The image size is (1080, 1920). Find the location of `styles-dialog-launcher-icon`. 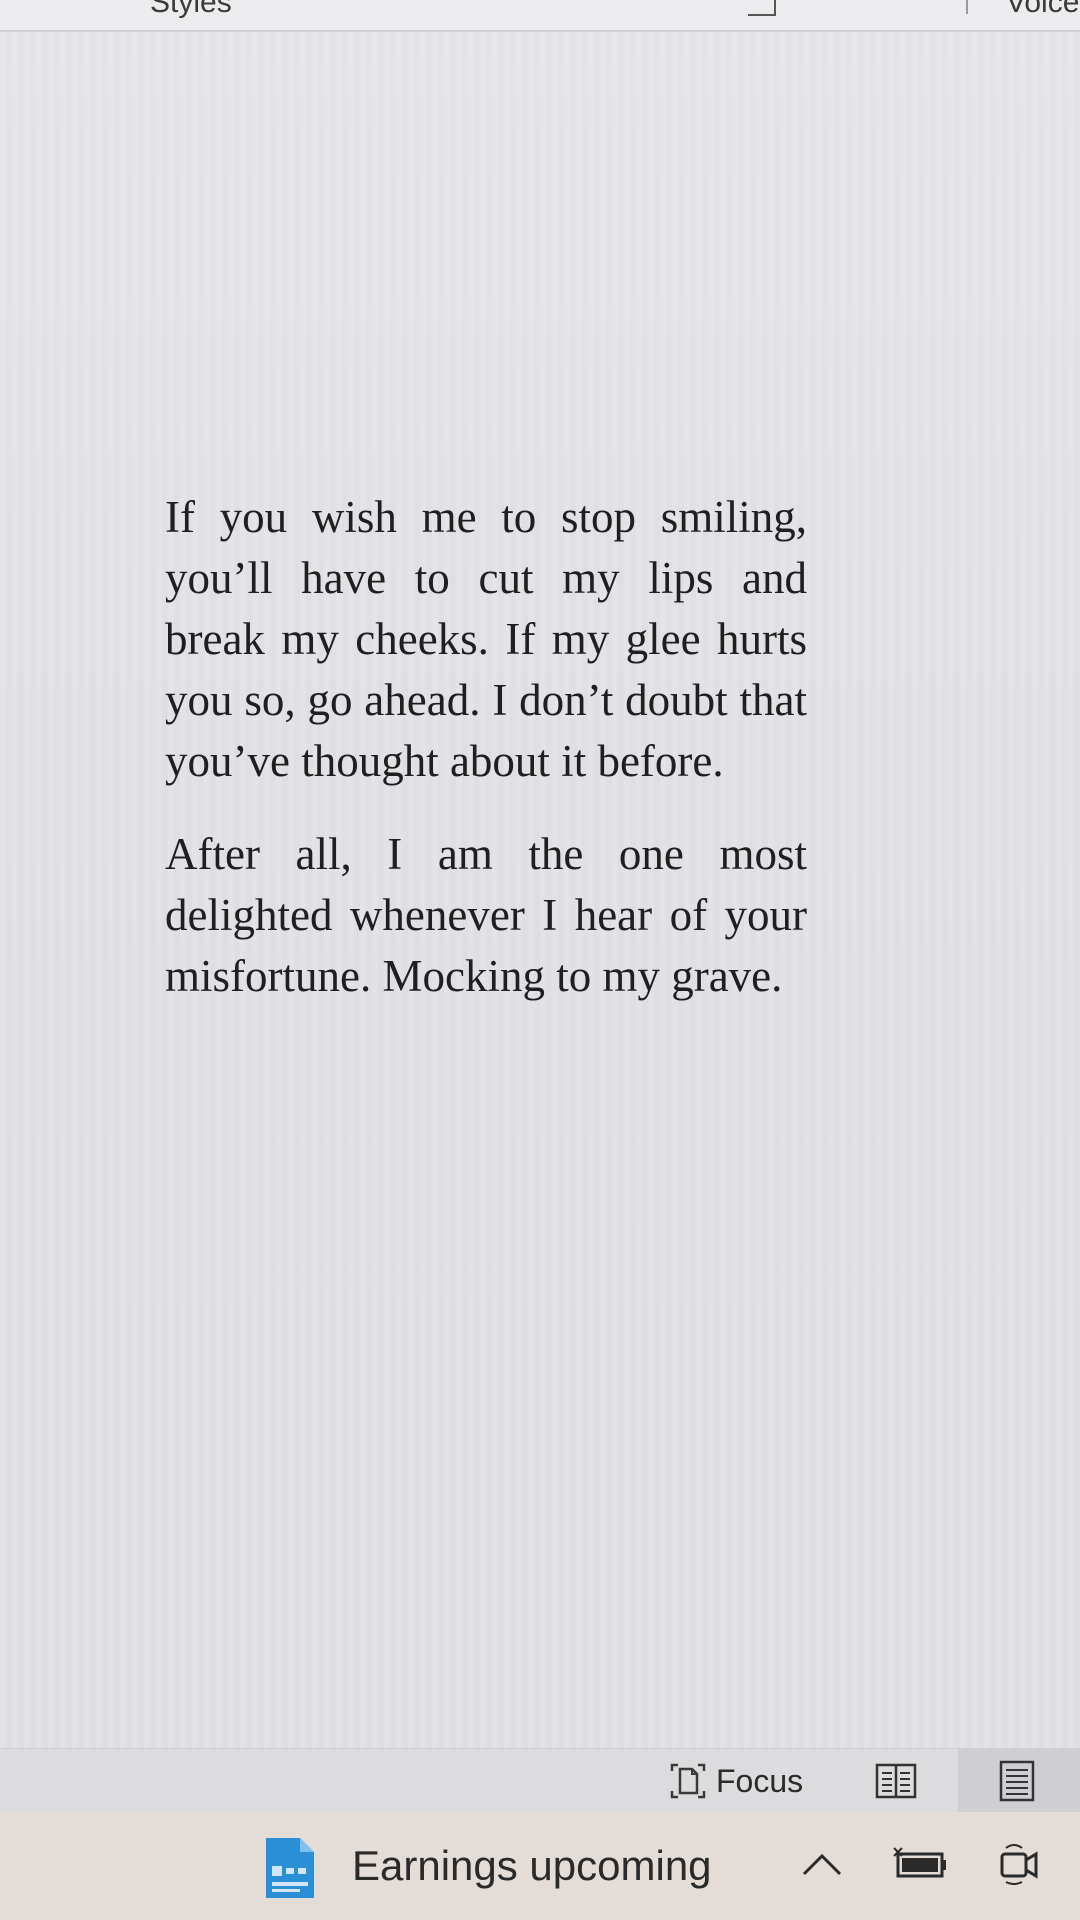

styles-dialog-launcher-icon is located at coordinates (762, 8).